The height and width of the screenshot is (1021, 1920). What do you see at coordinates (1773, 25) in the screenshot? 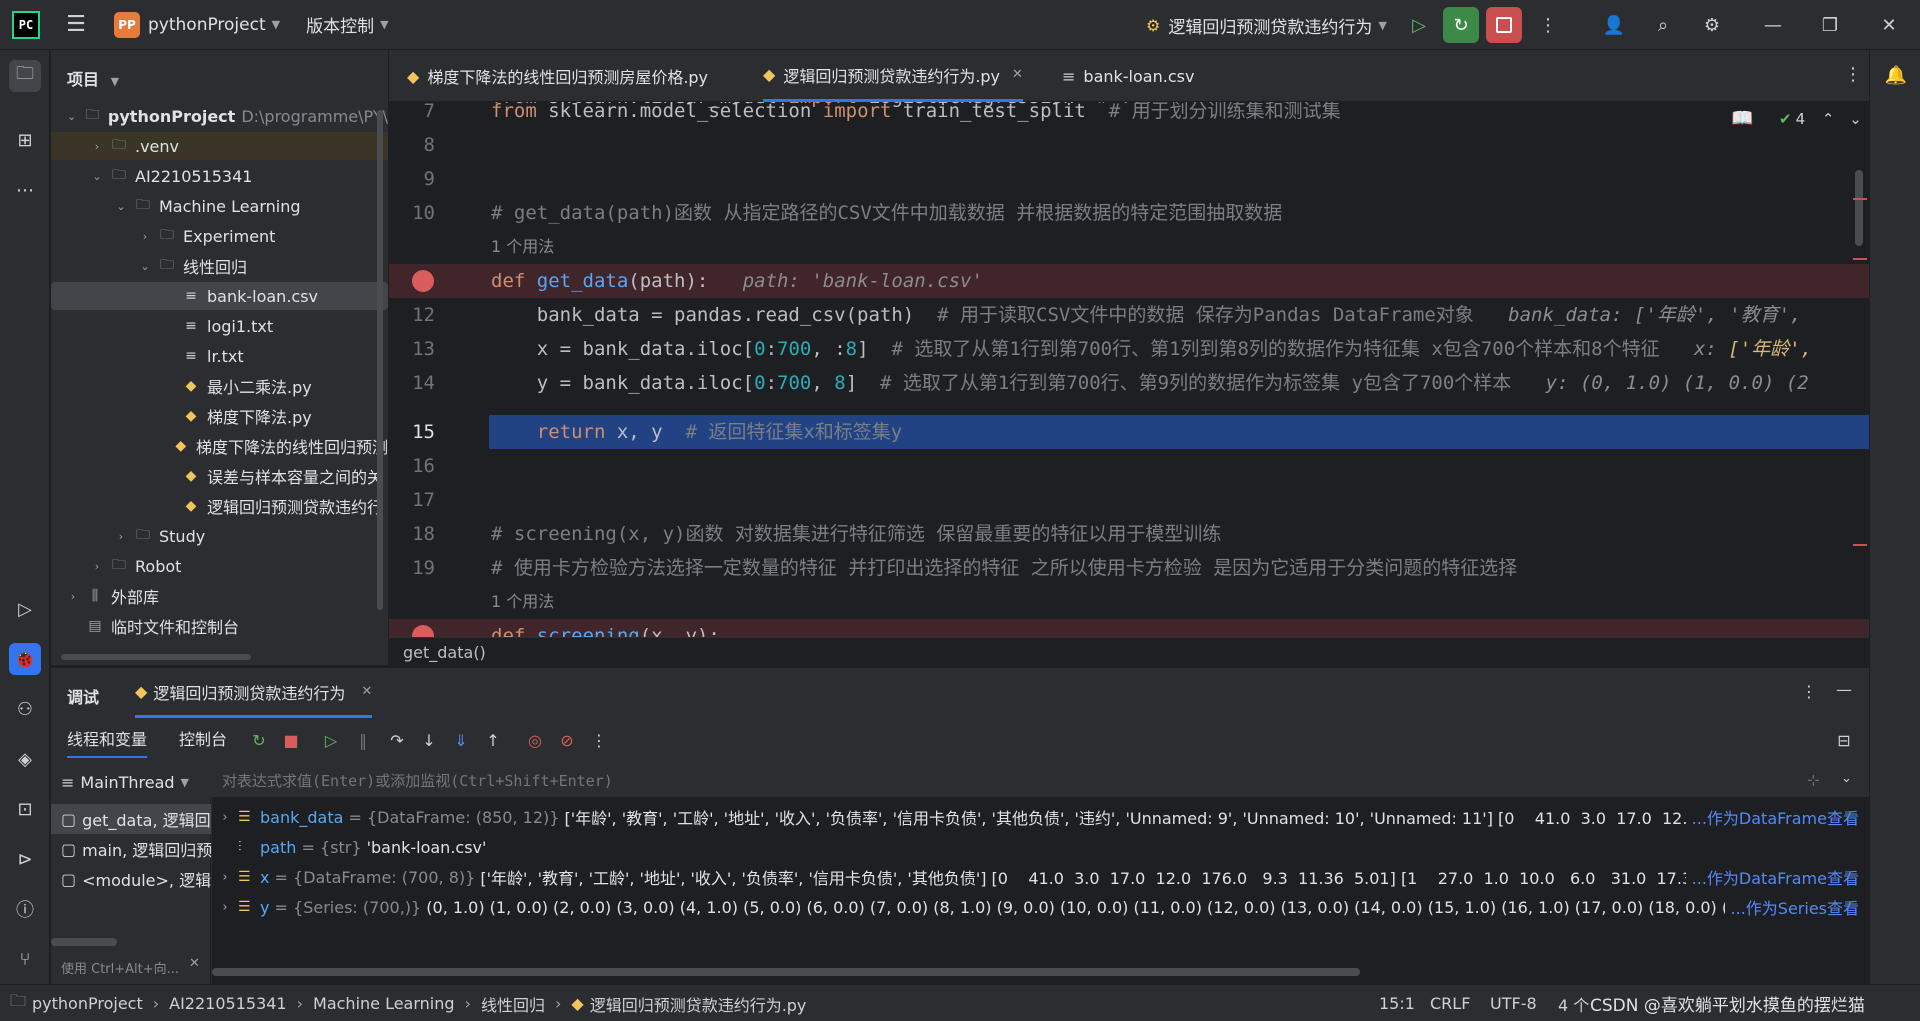
I see `minimize-icon: —` at bounding box center [1773, 25].